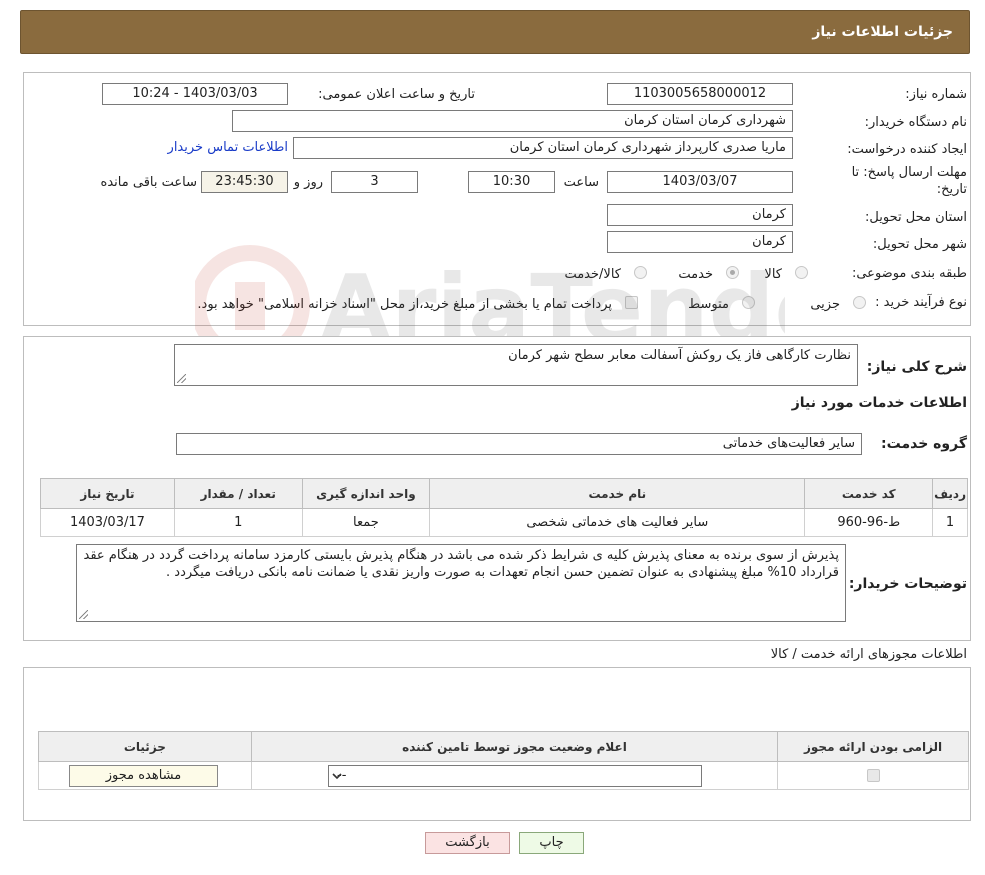 This screenshot has height=875, width=985. What do you see at coordinates (801, 272) in the screenshot?
I see `category-radio-goods` at bounding box center [801, 272].